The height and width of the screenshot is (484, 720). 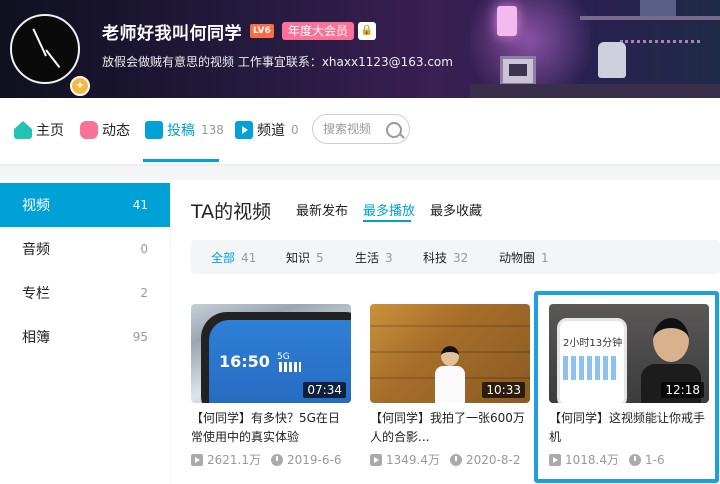 I want to click on sidebar-item-count: 41, so click(x=140, y=205).